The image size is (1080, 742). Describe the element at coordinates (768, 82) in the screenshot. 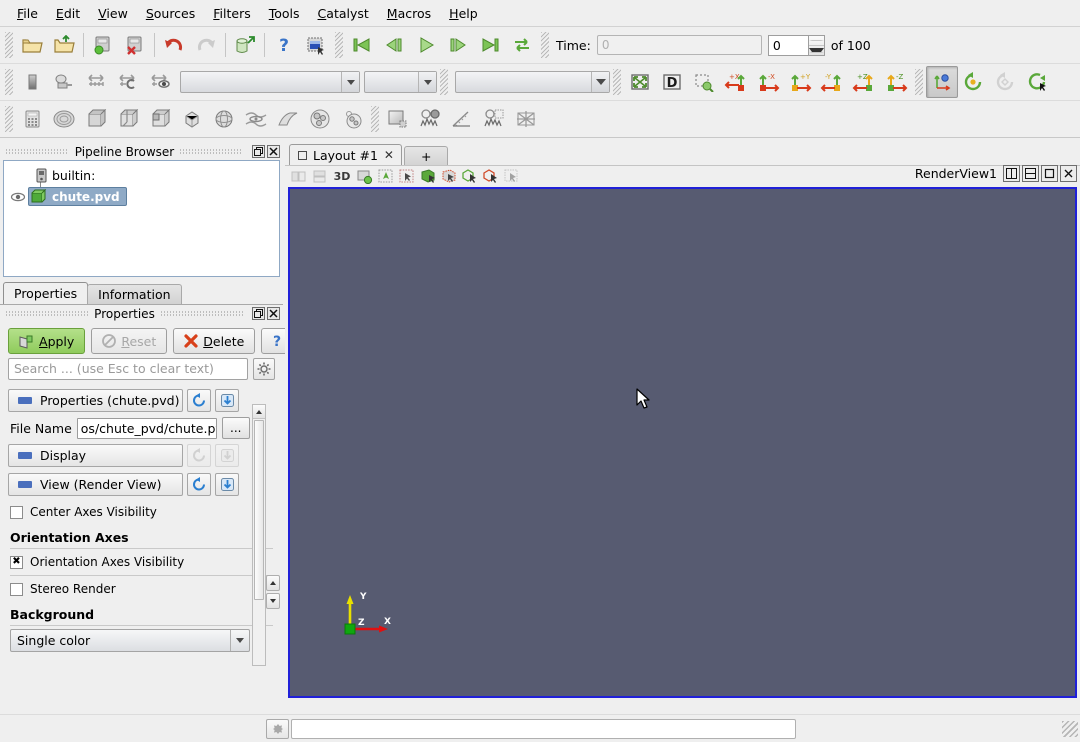

I see `pos-x-icon: -X` at that location.